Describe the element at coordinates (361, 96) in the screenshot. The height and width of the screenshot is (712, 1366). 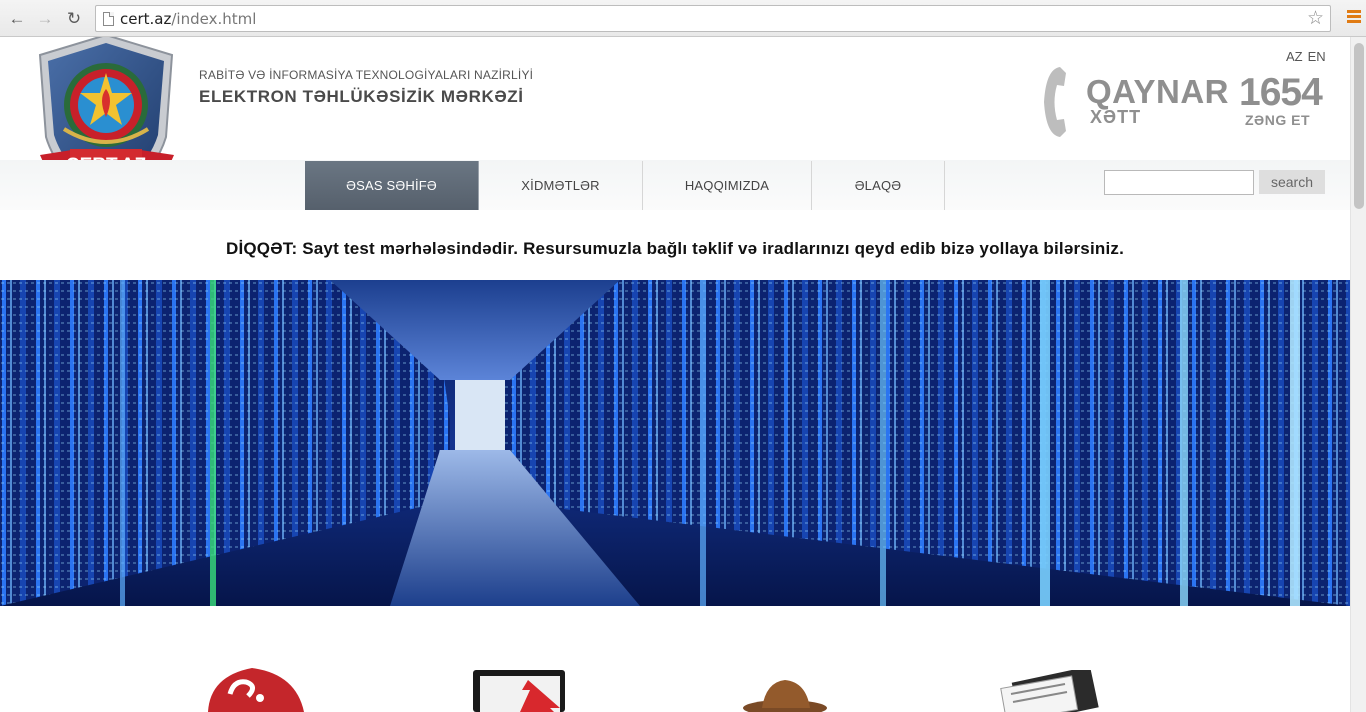
I see `center-name: ELEKTRON TƏHLÜKƏSİZİK MƏRKƏZİ` at that location.